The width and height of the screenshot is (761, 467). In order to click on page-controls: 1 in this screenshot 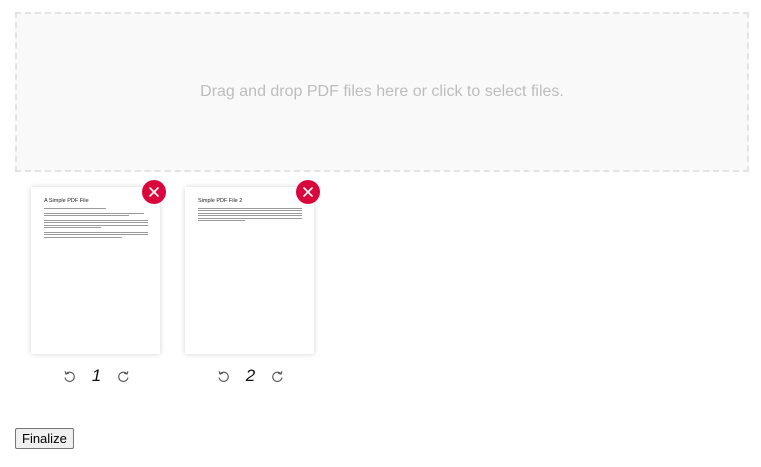, I will do `click(96, 376)`.